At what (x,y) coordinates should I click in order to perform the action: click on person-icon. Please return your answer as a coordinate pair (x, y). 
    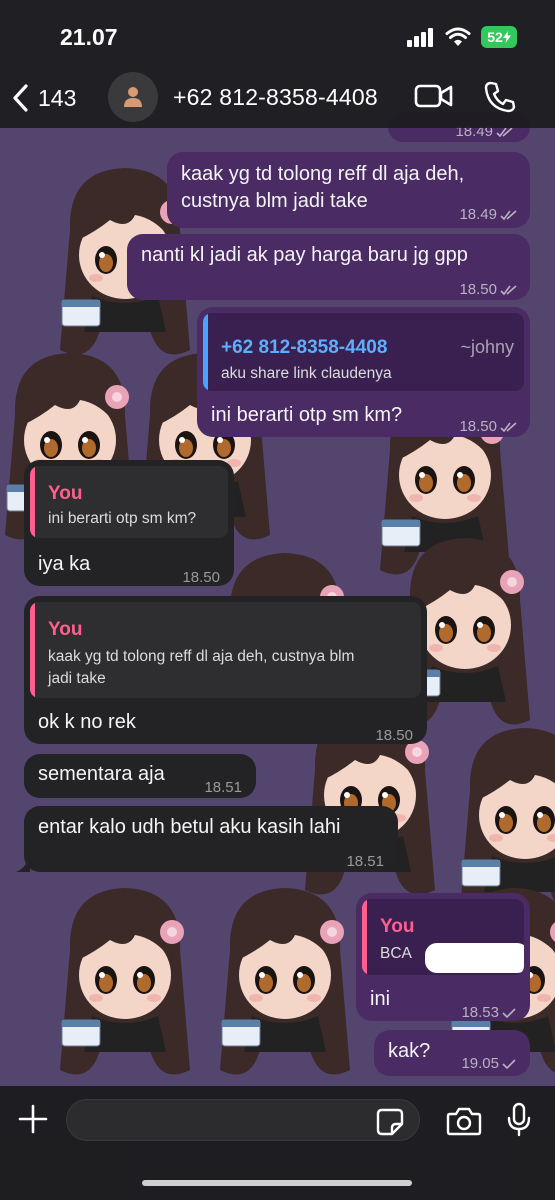
    Looking at the image, I should click on (133, 97).